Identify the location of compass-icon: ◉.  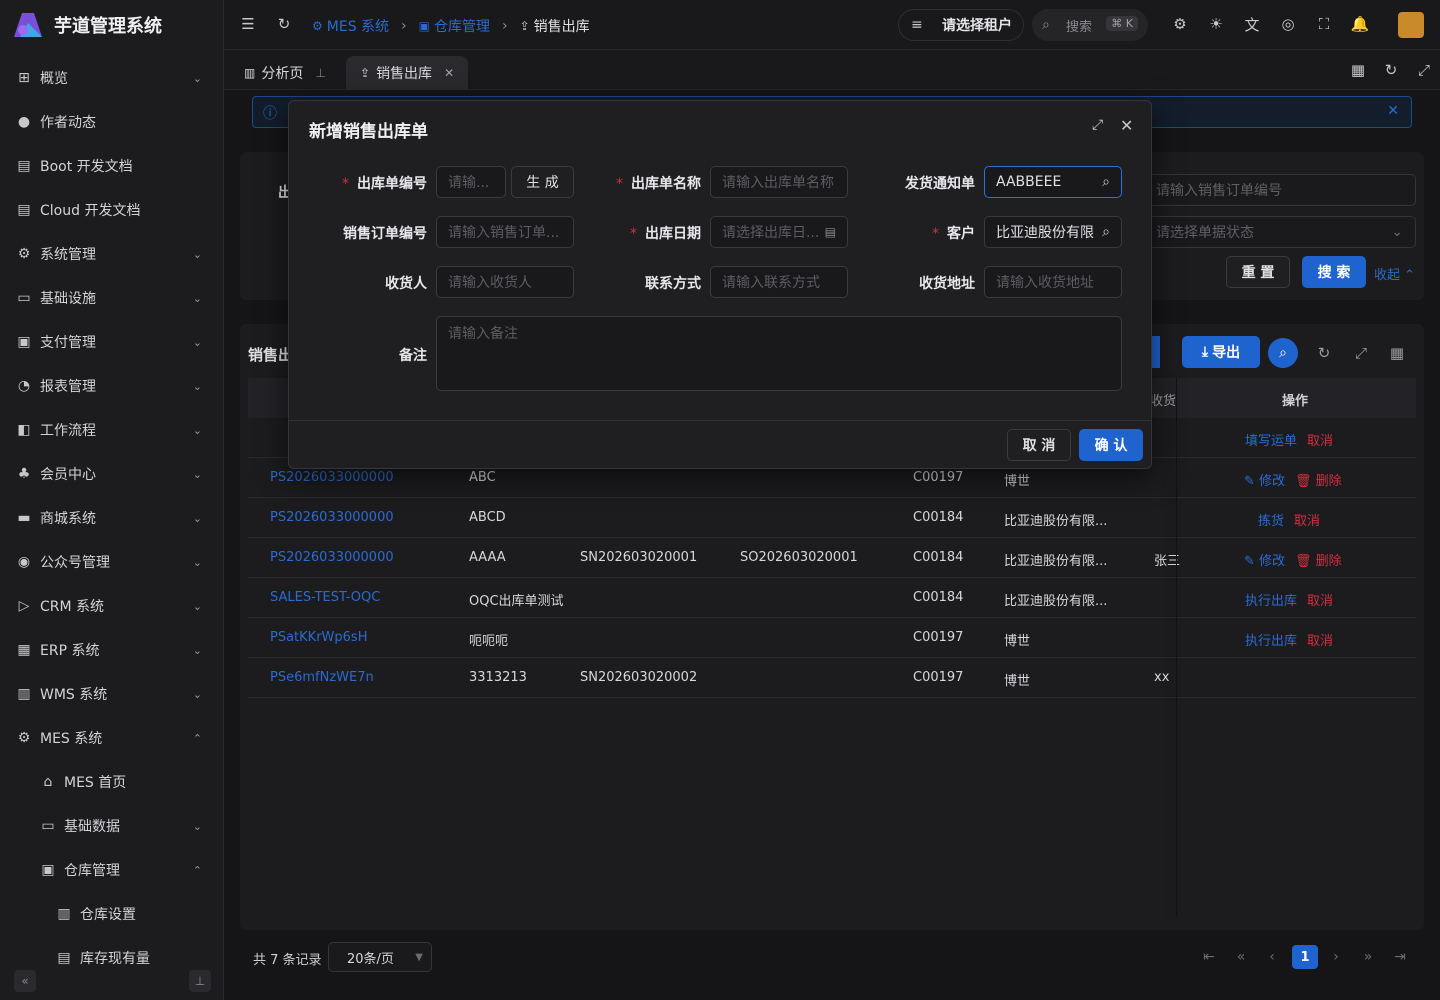
(24, 562).